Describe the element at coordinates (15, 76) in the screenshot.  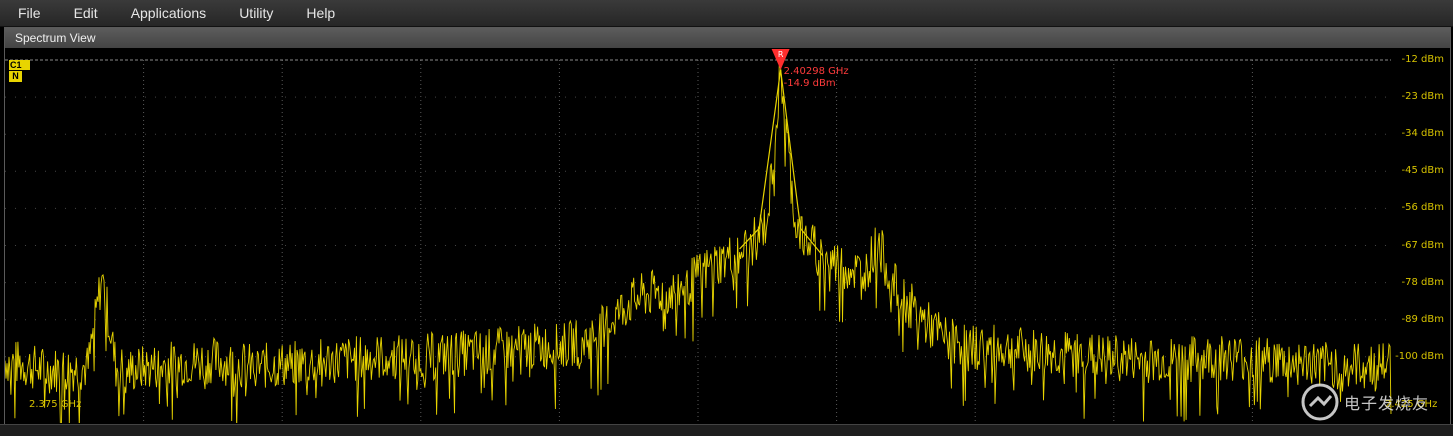
I see `channel-mode: N` at that location.